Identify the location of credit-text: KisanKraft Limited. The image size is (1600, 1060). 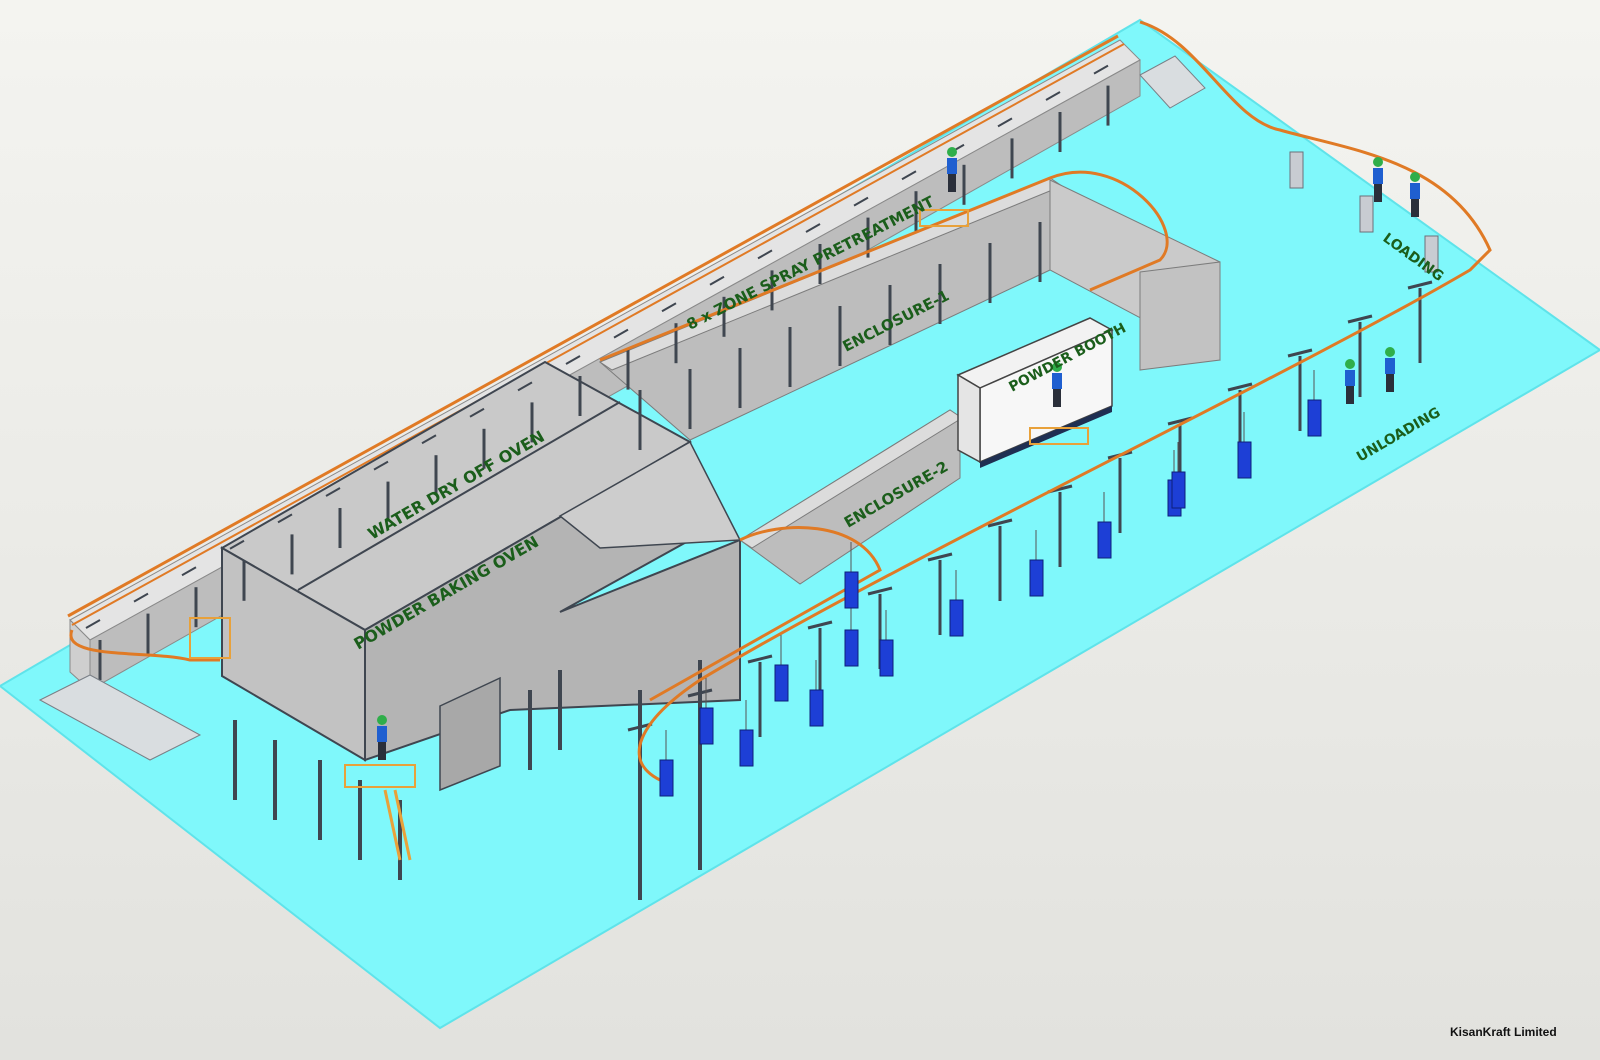
(1503, 1032).